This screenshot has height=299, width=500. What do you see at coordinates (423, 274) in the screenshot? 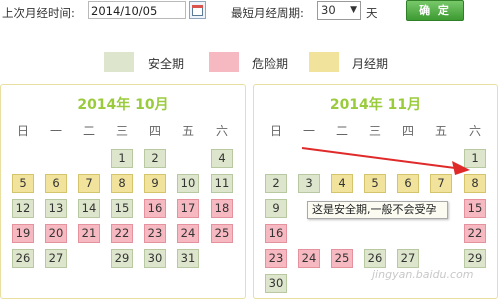
I see `watermark: jingyan.baidu.com` at bounding box center [423, 274].